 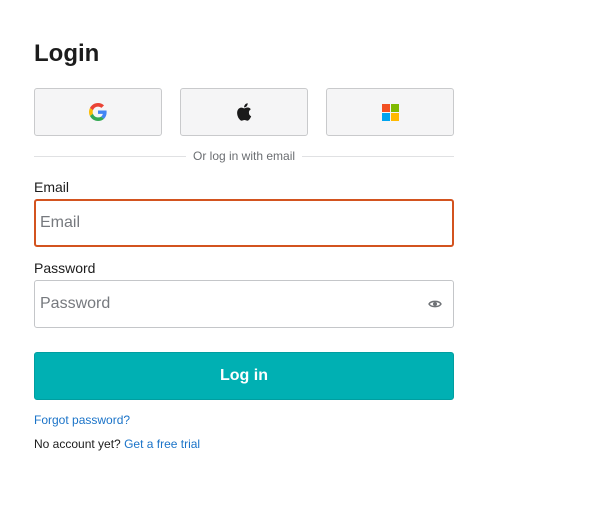 What do you see at coordinates (65, 268) in the screenshot?
I see `password-label: Password` at bounding box center [65, 268].